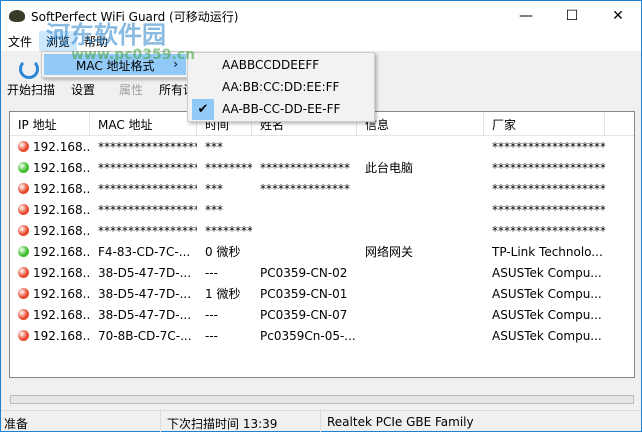  What do you see at coordinates (50, 123) in the screenshot?
I see `col-ip: IP 地址` at bounding box center [50, 123].